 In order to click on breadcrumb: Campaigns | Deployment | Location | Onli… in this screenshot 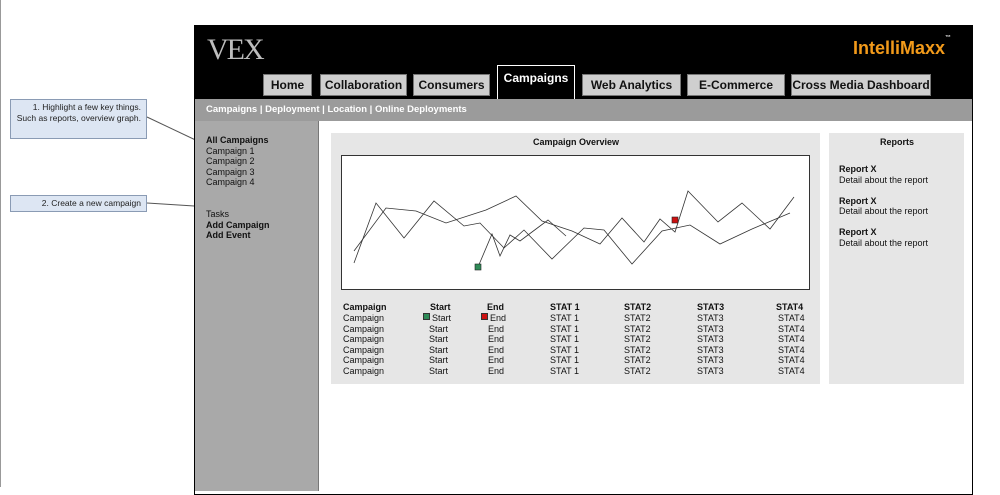, I will do `click(336, 109)`.